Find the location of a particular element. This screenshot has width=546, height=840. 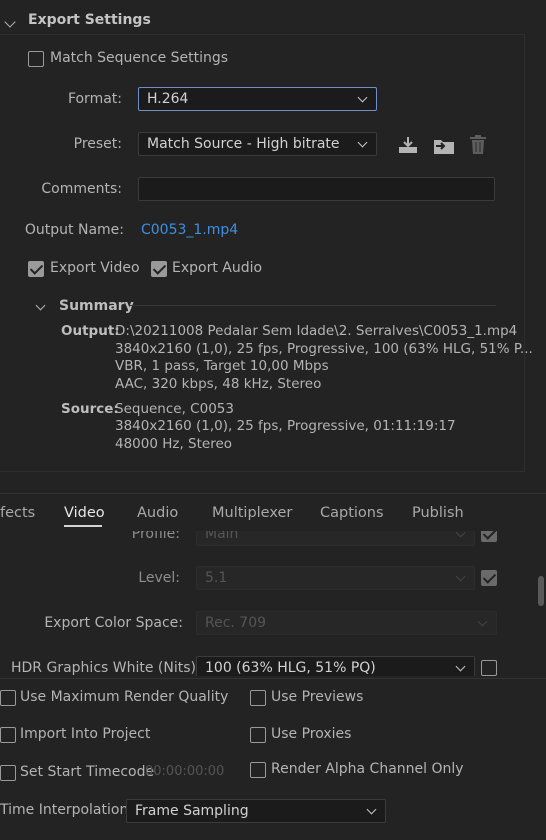

summary-divider is located at coordinates (313, 305).